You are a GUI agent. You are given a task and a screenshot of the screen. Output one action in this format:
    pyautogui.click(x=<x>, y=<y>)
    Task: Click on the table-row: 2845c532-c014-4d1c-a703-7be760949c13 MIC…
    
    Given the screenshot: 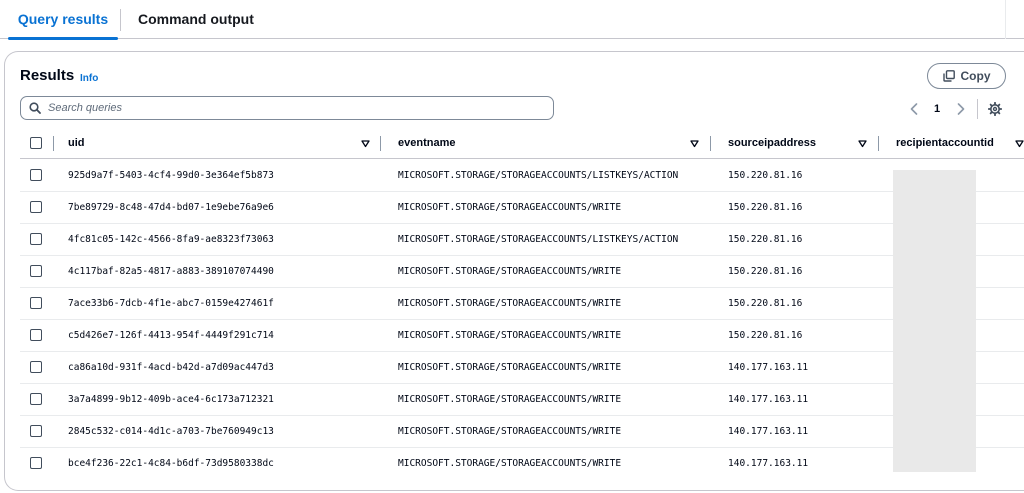 What is the action you would take?
    pyautogui.click(x=522, y=432)
    